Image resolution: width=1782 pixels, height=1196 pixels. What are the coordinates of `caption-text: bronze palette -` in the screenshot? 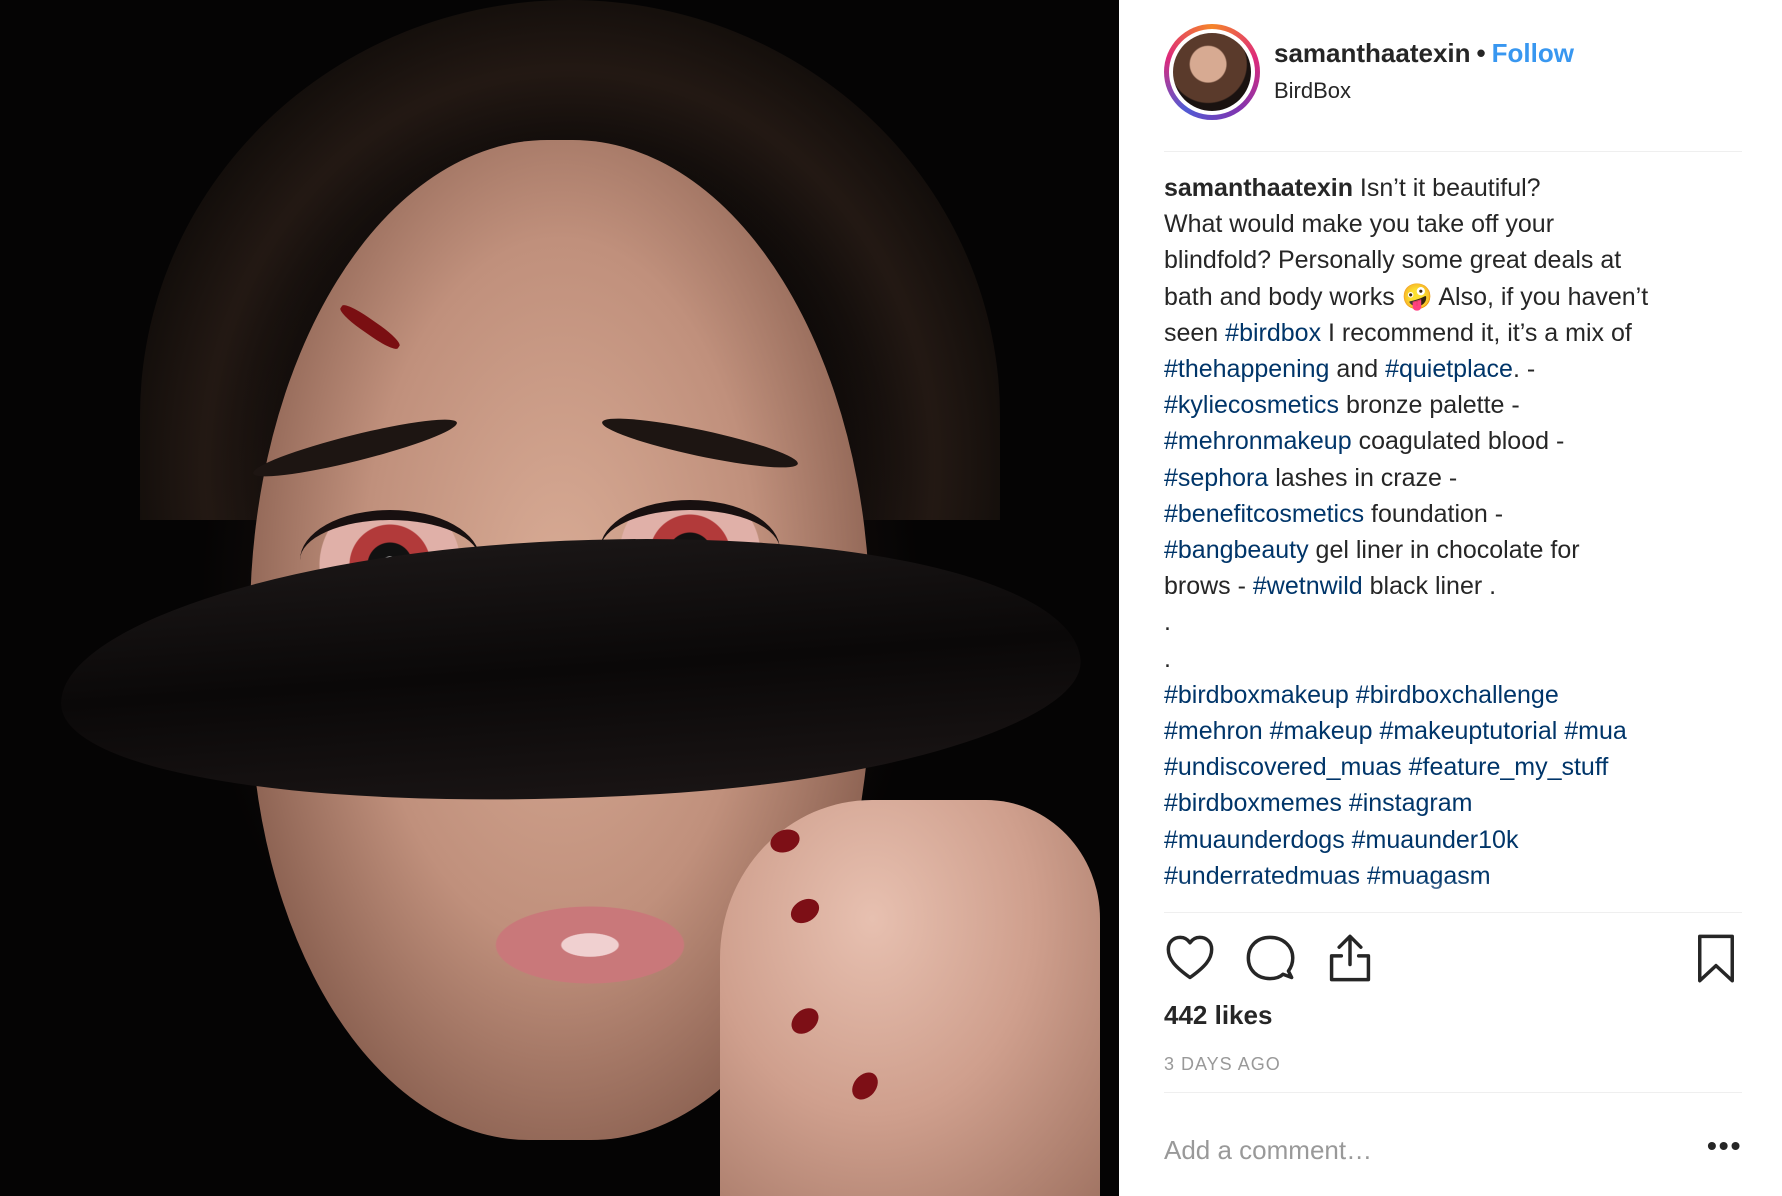 It's located at (1429, 405).